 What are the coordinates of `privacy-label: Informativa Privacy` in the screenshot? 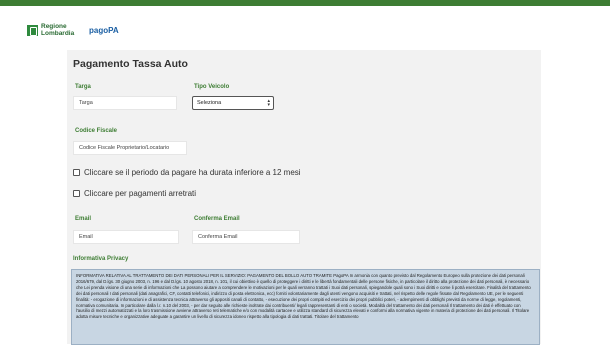 It's located at (101, 259).